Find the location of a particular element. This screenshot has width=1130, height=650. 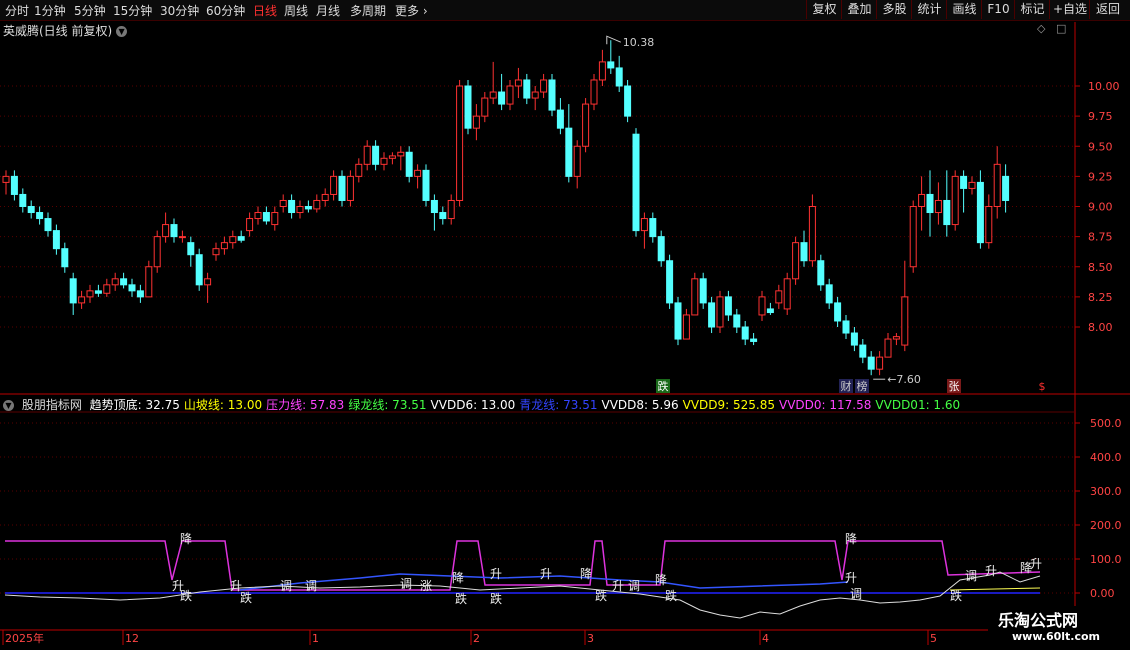

event-tag: 跌 is located at coordinates (663, 386).